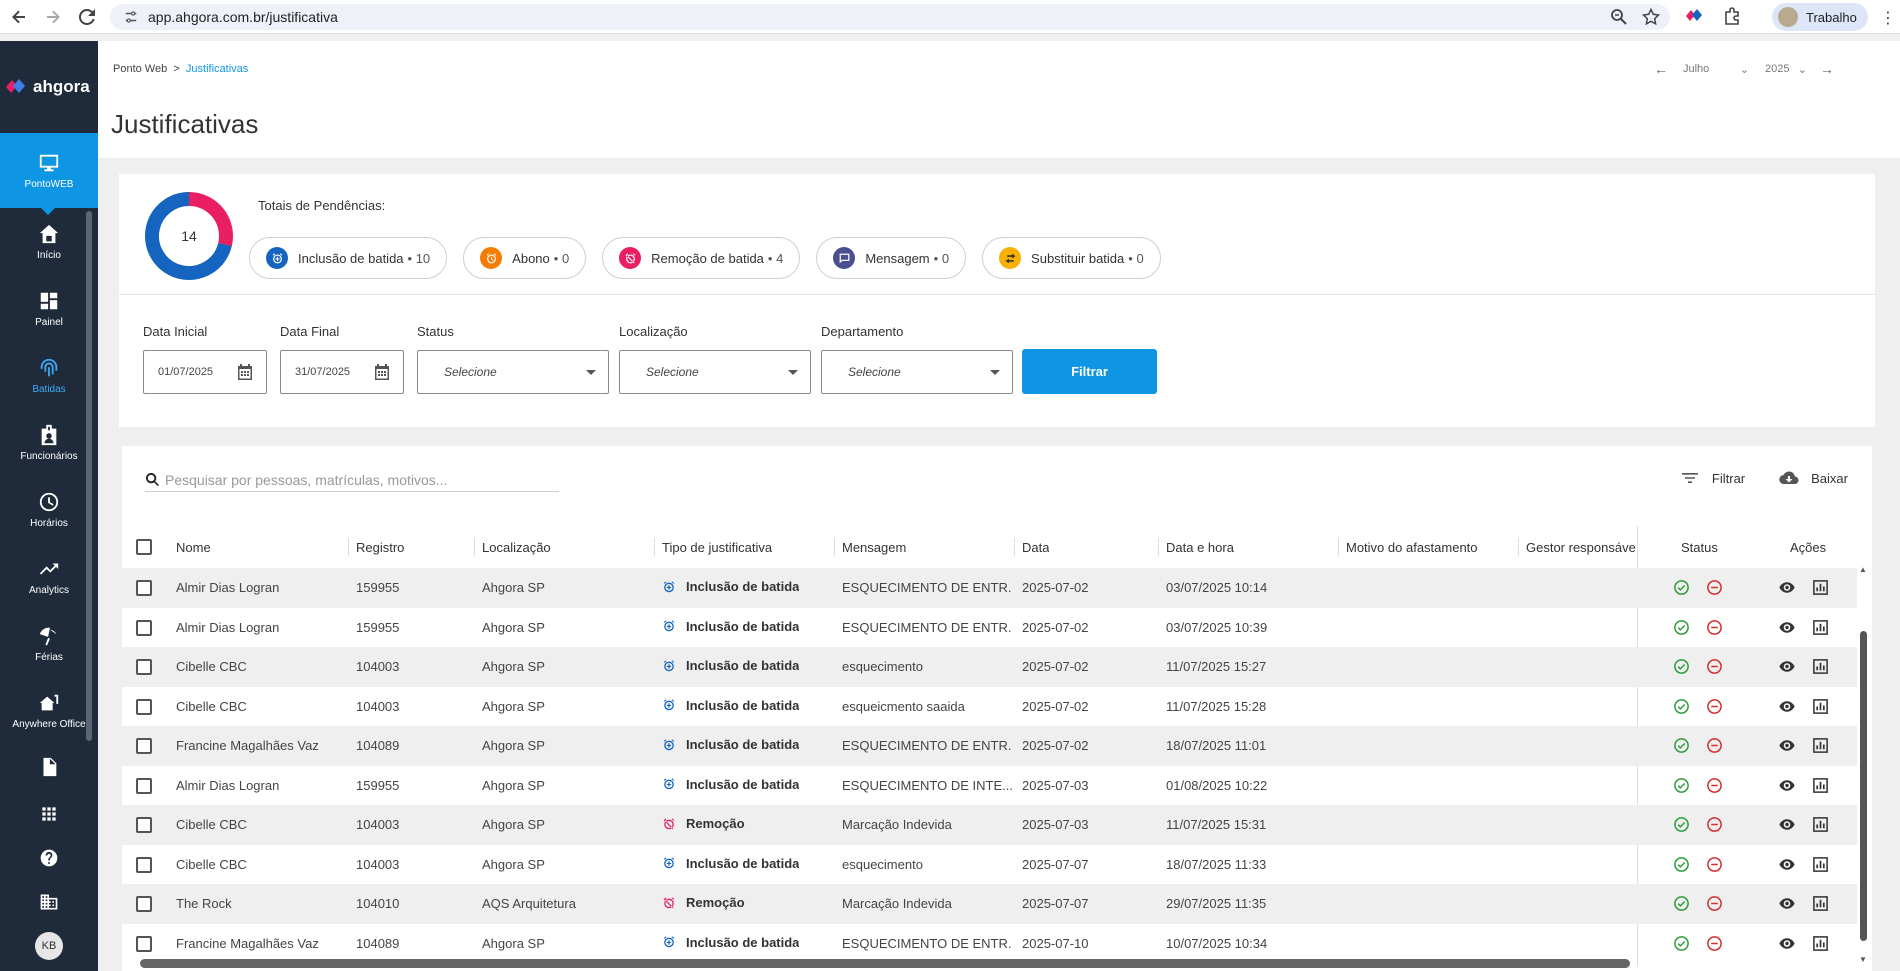 The height and width of the screenshot is (971, 1900). Describe the element at coordinates (717, 547) in the screenshot. I see `column-tipo: Tipo de justificativa` at that location.